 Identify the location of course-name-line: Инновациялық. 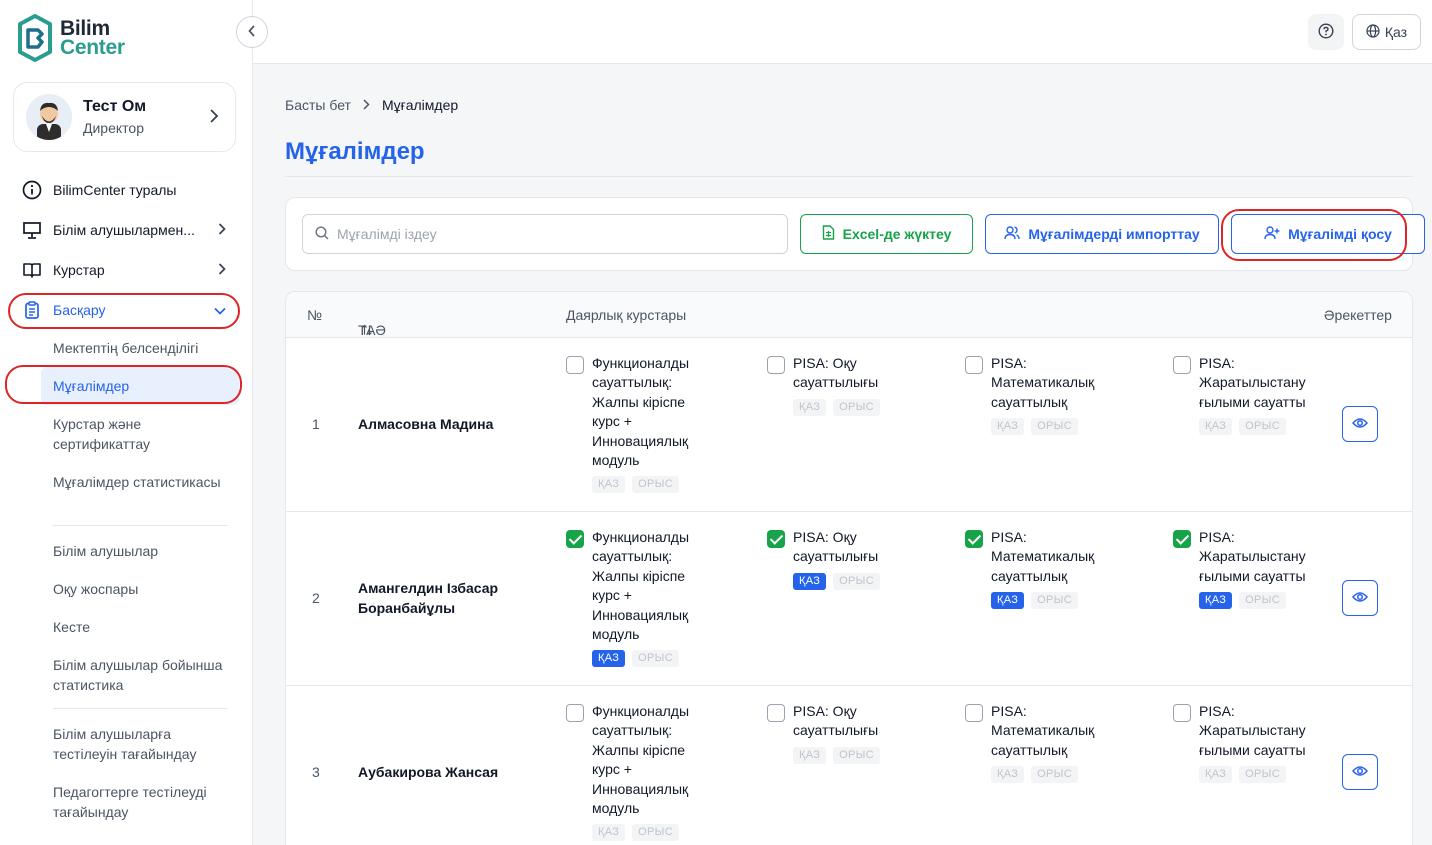
(640, 788).